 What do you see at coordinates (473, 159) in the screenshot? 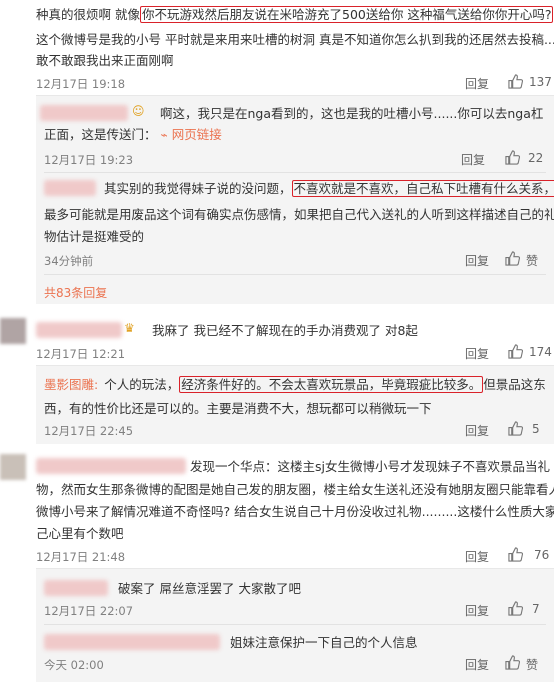
I see `reply-1-reply-button: 回复` at bounding box center [473, 159].